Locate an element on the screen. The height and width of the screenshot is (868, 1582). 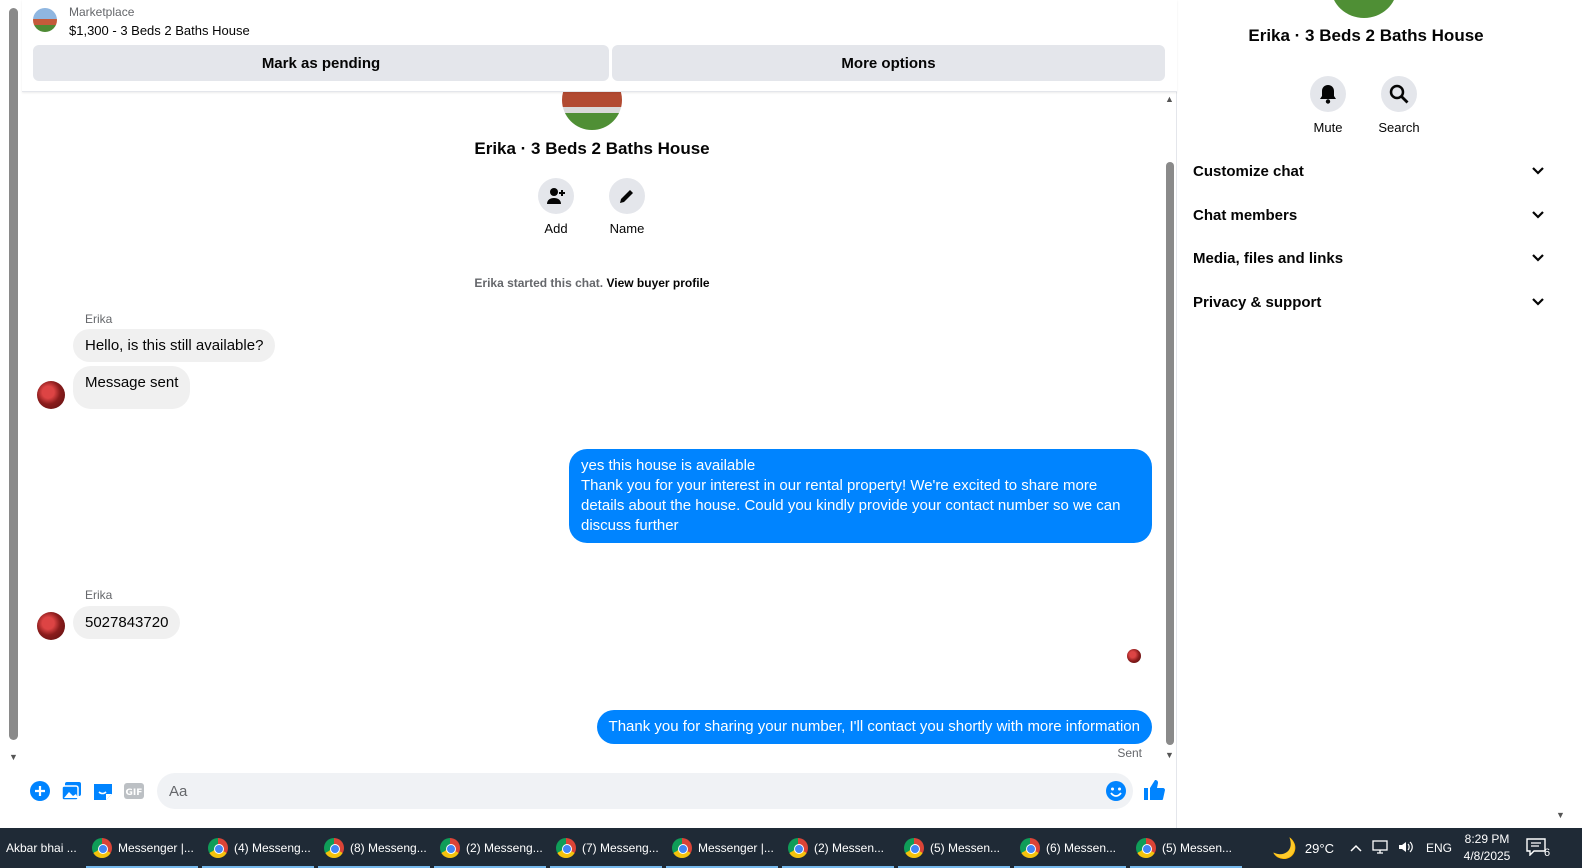
mark-as-pending-button: Mark as pending is located at coordinates (321, 63).